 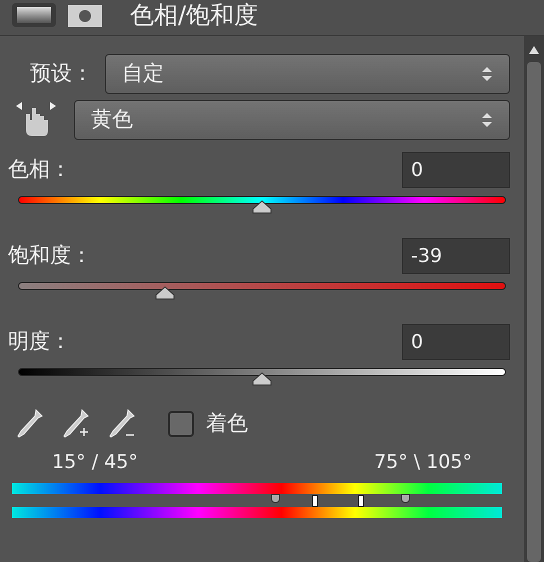 I want to click on colorize-label: 着色, so click(x=227, y=424).